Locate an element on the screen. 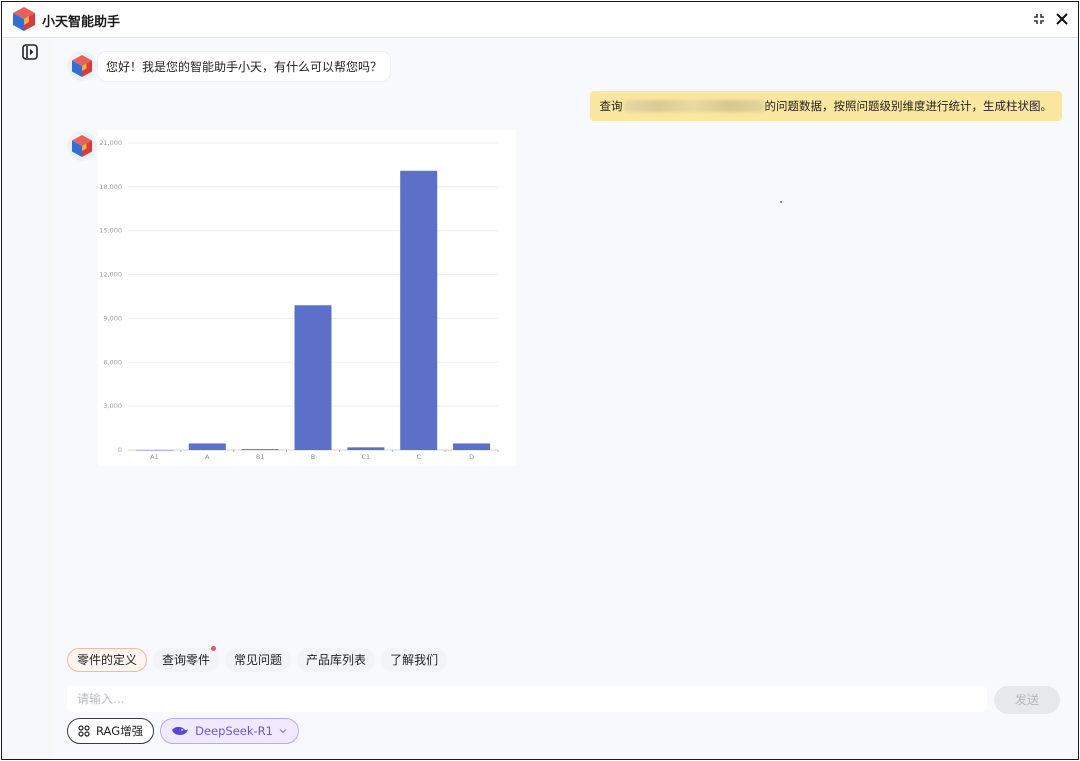  quick-action-label: 零件的定义 is located at coordinates (107, 660).